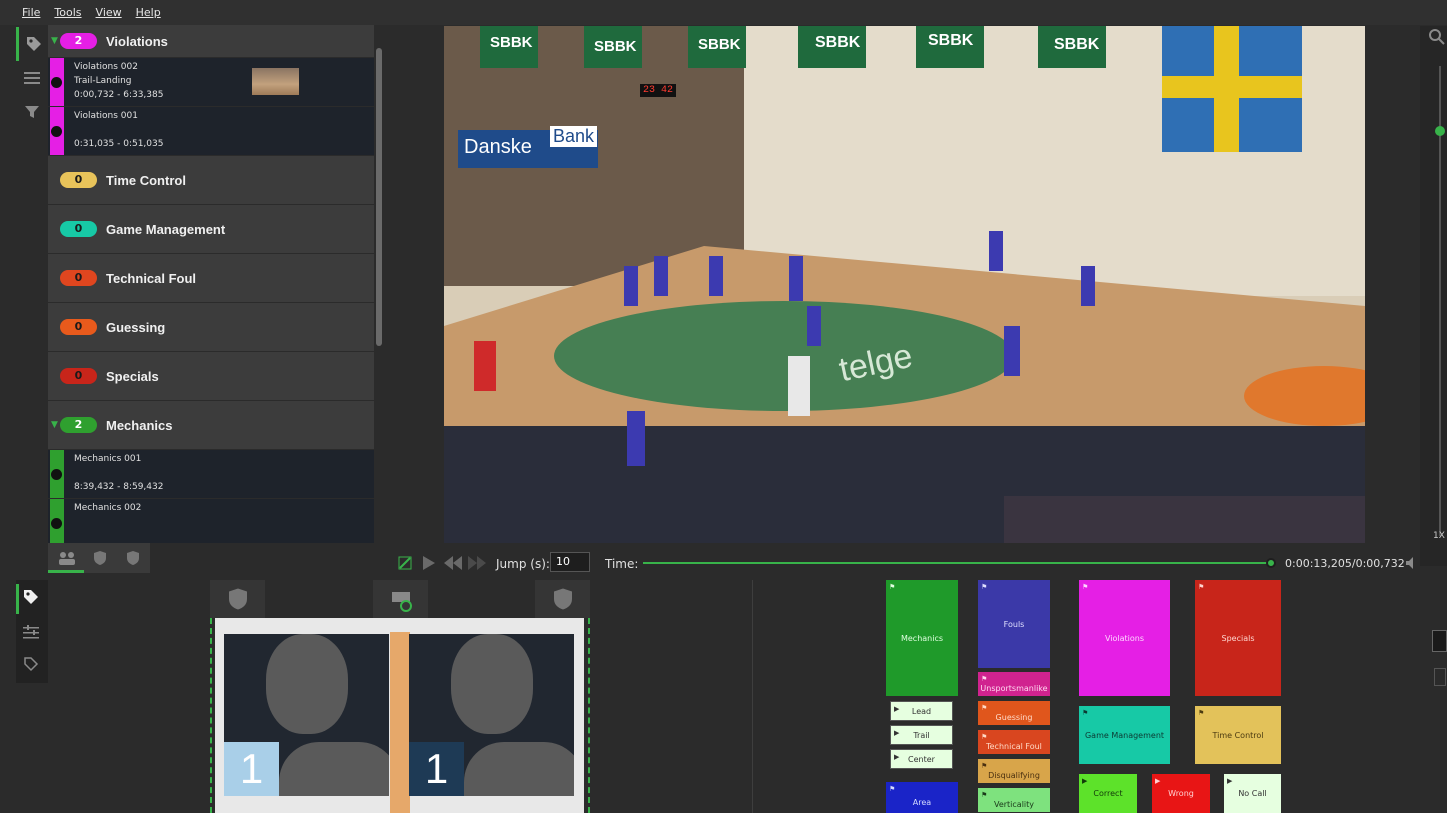  What do you see at coordinates (379, 197) in the screenshot?
I see `list-scrollbar-thumb` at bounding box center [379, 197].